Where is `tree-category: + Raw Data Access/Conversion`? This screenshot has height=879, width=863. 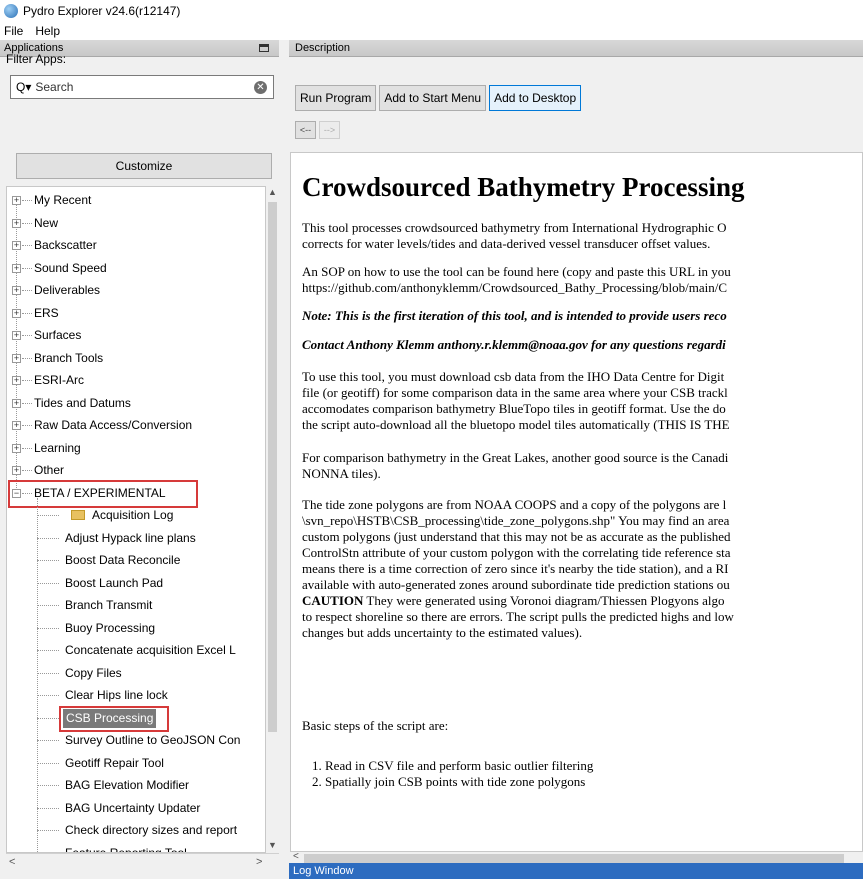 tree-category: + Raw Data Access/Conversion is located at coordinates (132, 425).